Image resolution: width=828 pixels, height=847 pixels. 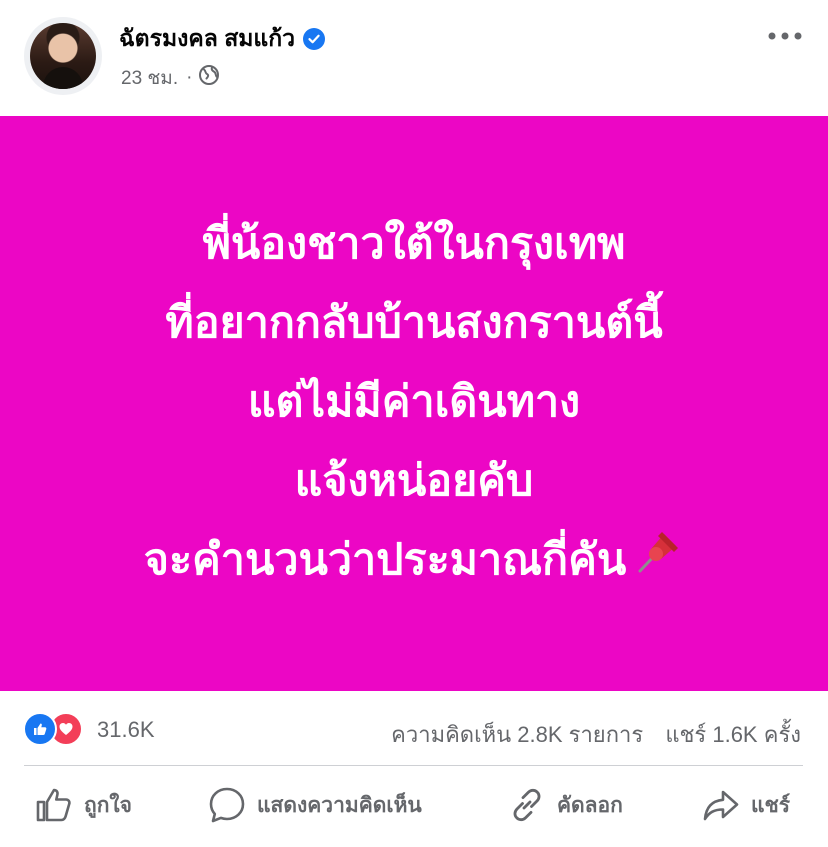 I want to click on avatar-photo, so click(x=63, y=56).